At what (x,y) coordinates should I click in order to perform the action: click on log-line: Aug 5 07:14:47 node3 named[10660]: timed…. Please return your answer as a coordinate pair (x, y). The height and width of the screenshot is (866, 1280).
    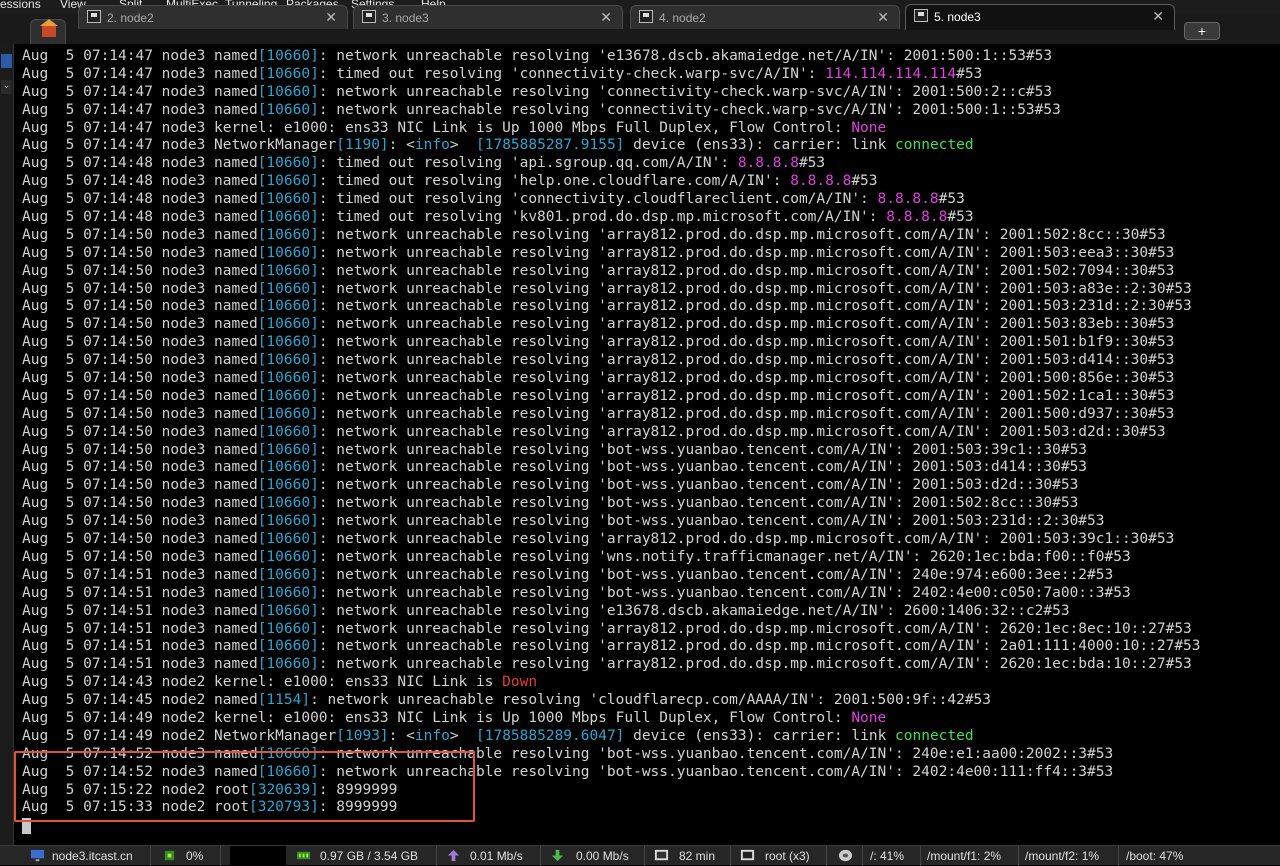
    Looking at the image, I should click on (651, 75).